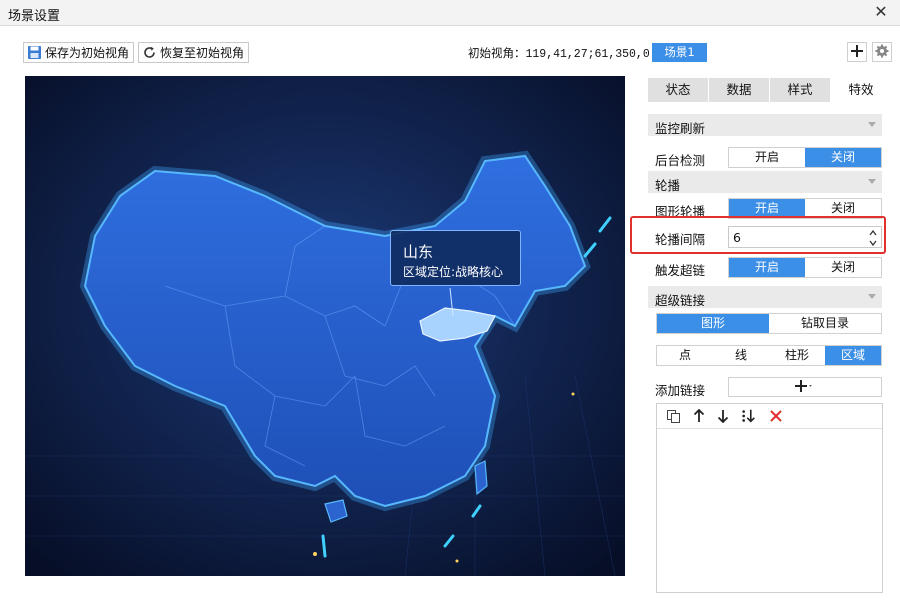 Image resolution: width=900 pixels, height=600 pixels. What do you see at coordinates (34, 53) in the screenshot?
I see `save-icon` at bounding box center [34, 53].